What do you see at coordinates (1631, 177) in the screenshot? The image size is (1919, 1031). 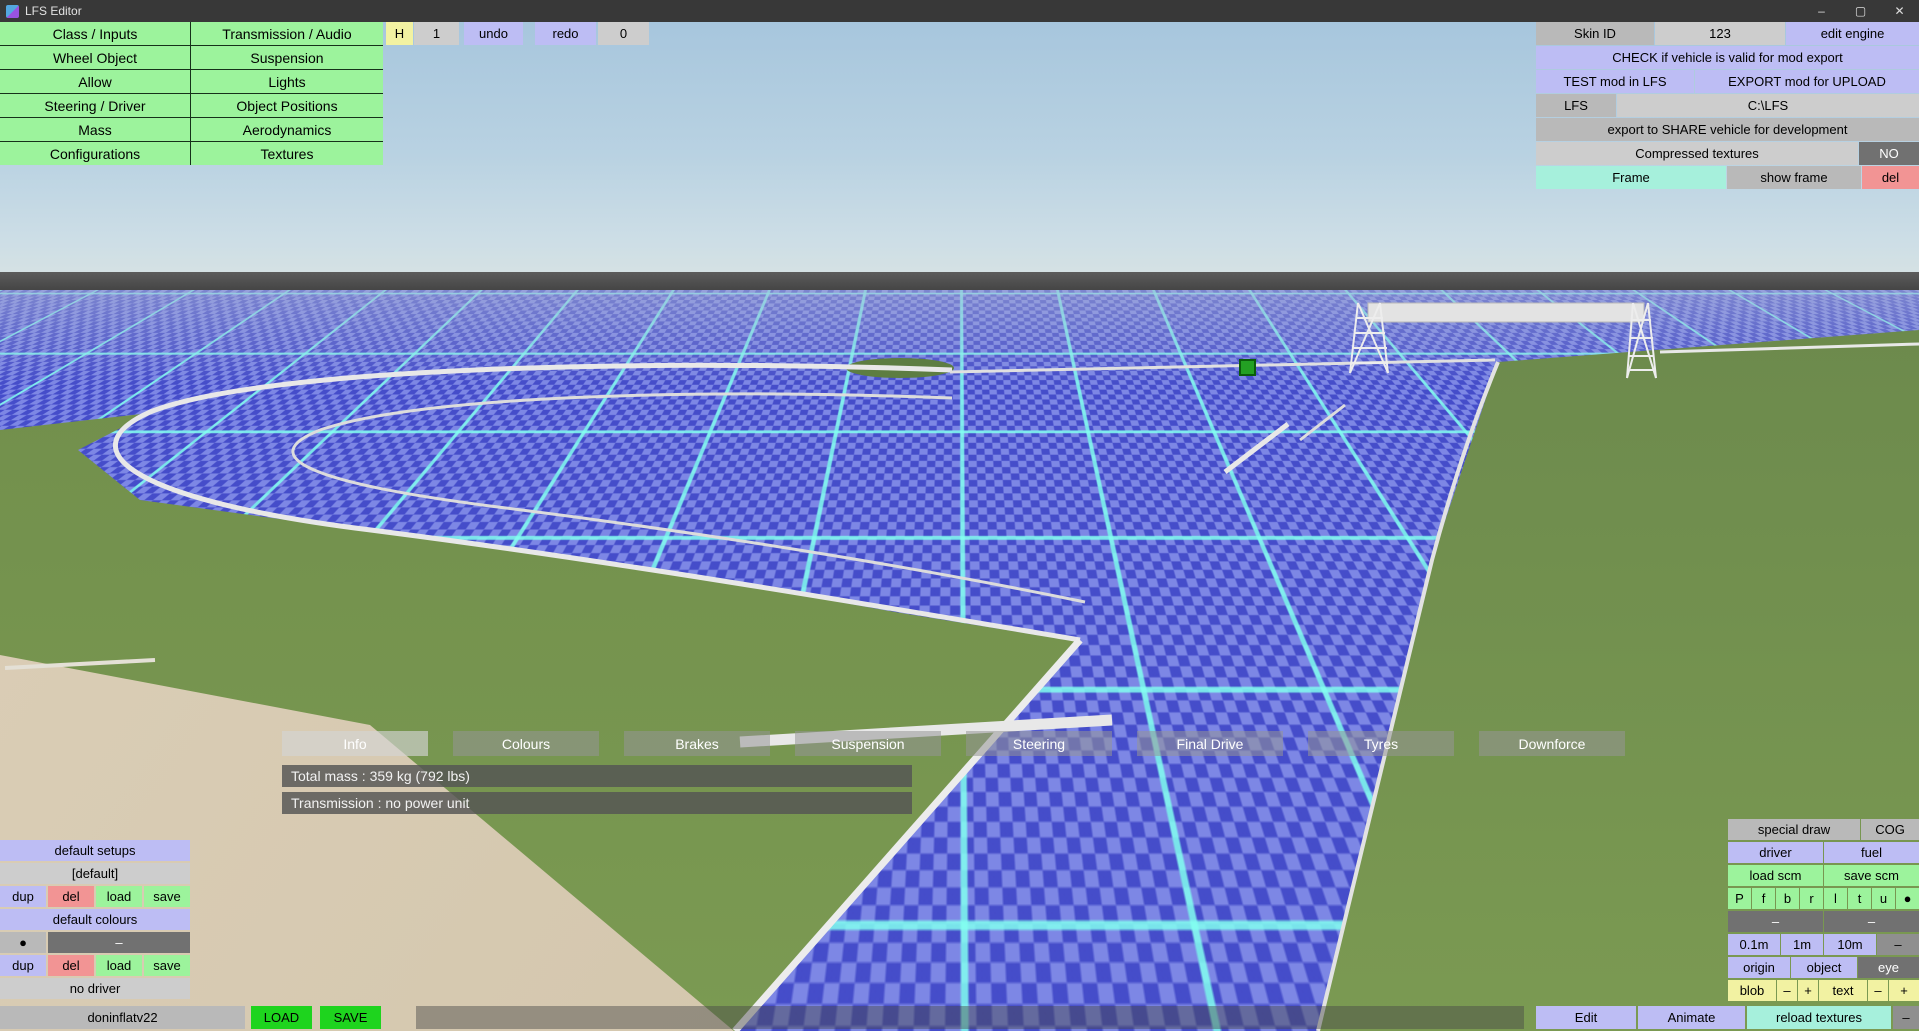 I see `frame-button: Frame` at bounding box center [1631, 177].